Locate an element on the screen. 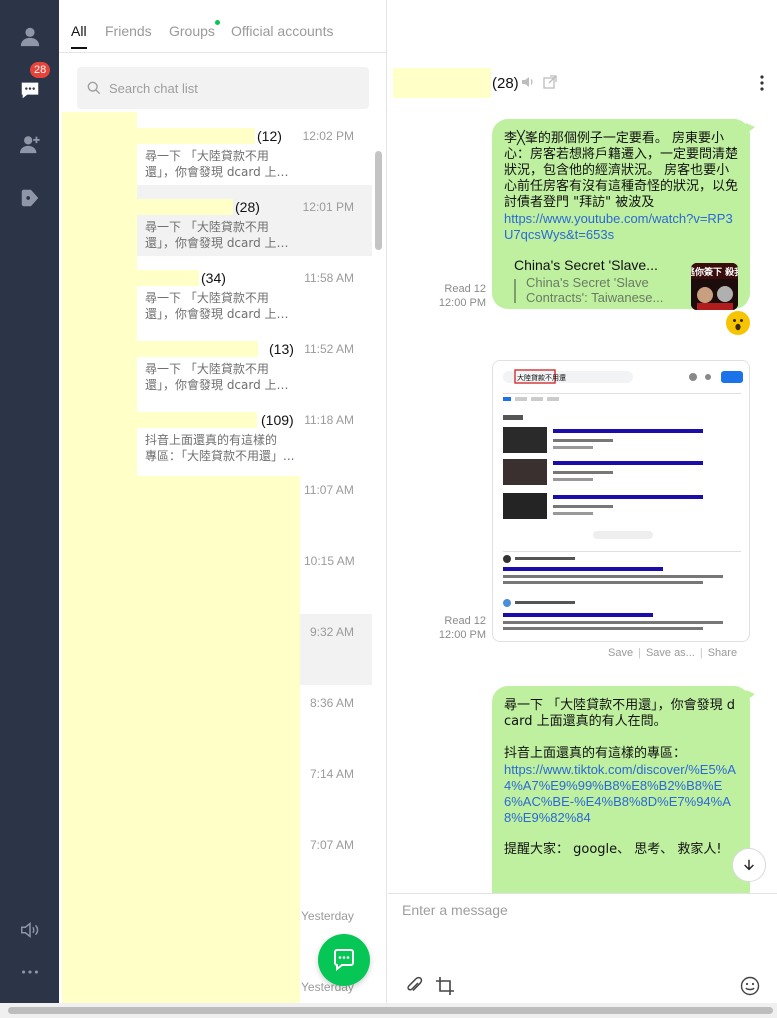  horizontal-scrollbar-thumb is located at coordinates (390, 1010).